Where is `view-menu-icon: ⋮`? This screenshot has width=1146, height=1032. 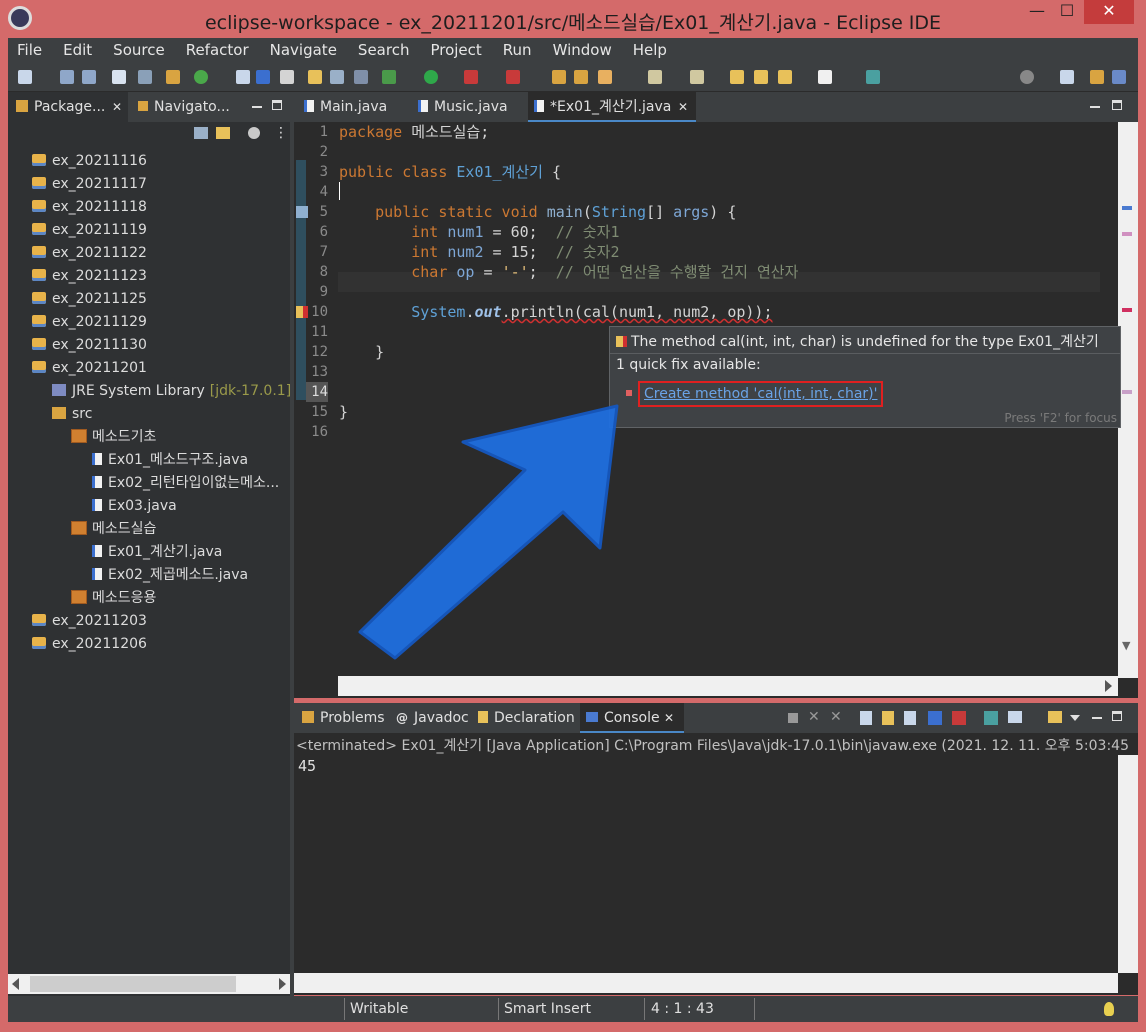 view-menu-icon: ⋮ is located at coordinates (281, 133).